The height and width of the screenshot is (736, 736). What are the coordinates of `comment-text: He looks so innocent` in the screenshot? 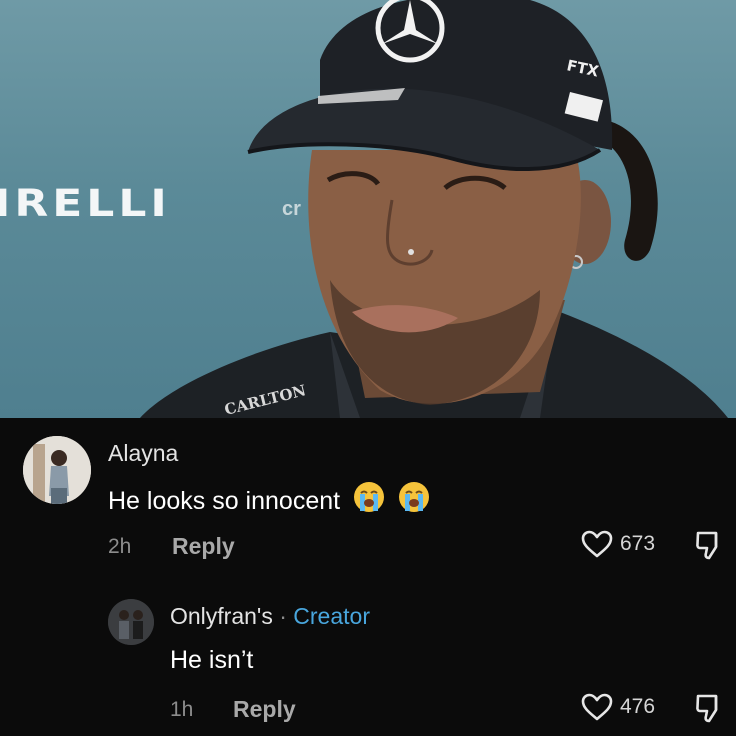 It's located at (269, 498).